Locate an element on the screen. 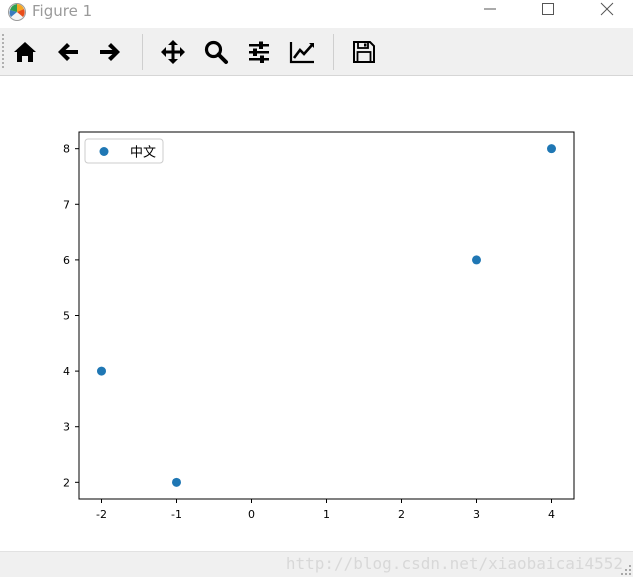 The image size is (633, 577). forward-button is located at coordinates (110, 52).